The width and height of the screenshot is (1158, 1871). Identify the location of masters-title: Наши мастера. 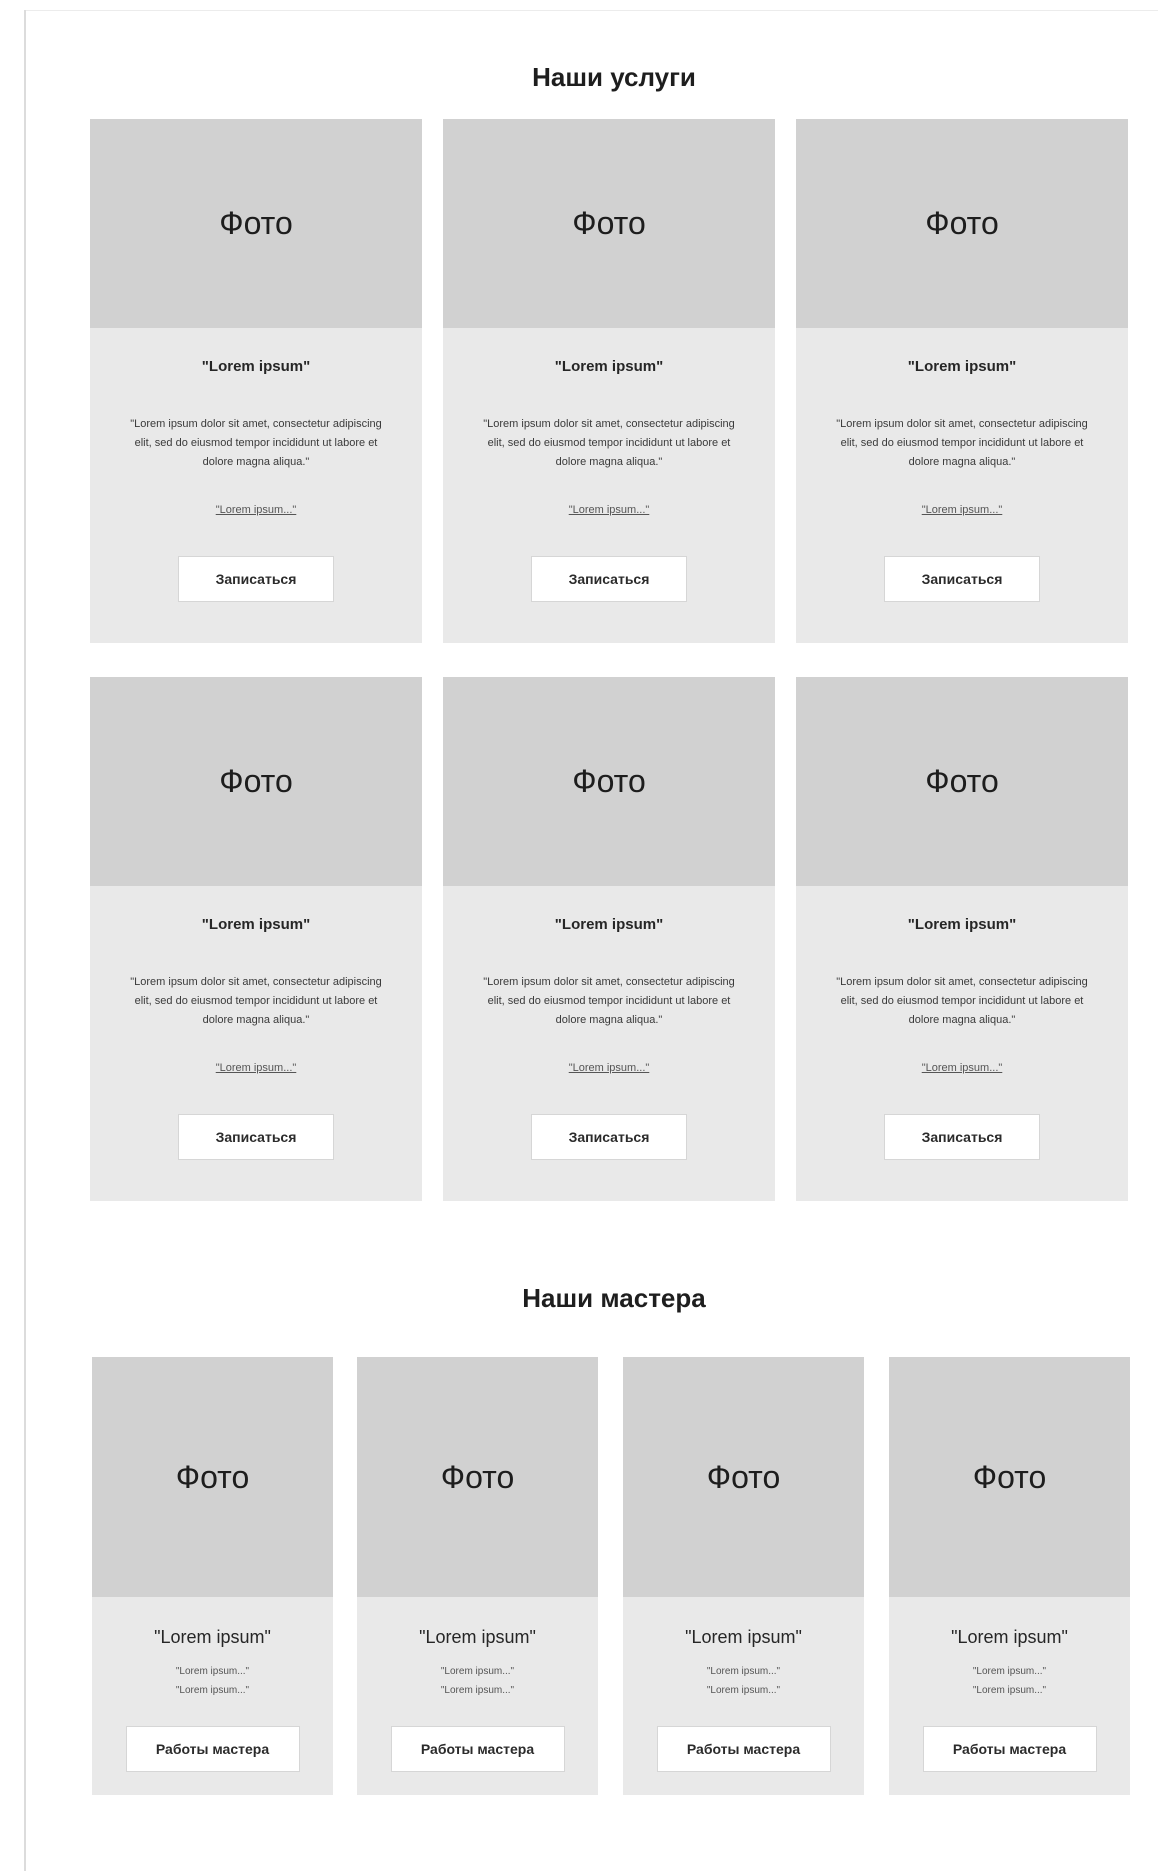
(614, 1298).